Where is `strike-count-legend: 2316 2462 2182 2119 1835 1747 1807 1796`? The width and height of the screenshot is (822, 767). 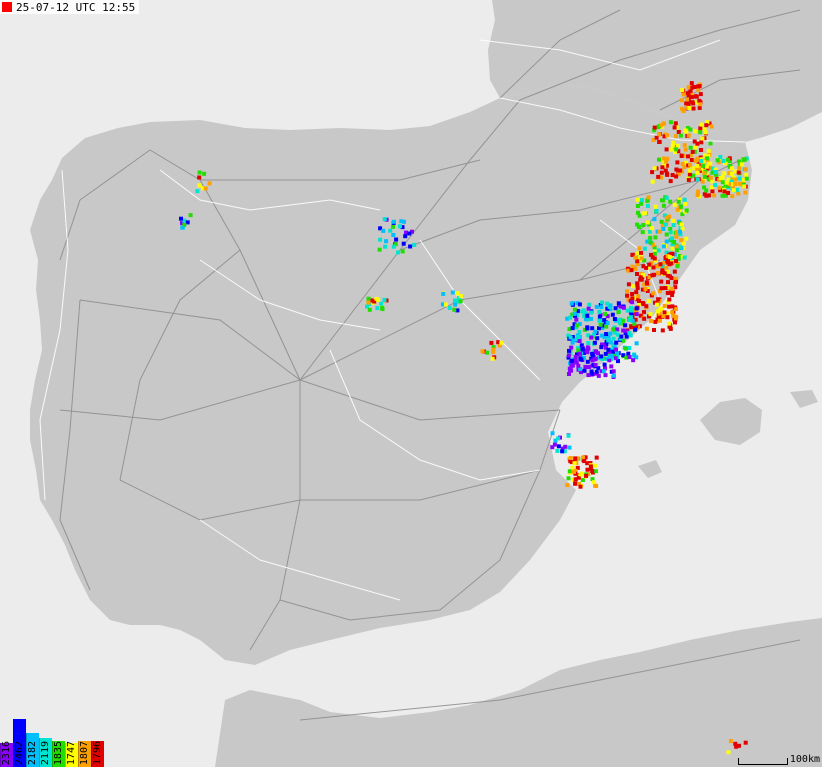 strike-count-legend: 2316 2462 2182 2119 1835 1747 1807 1796 is located at coordinates (52, 743).